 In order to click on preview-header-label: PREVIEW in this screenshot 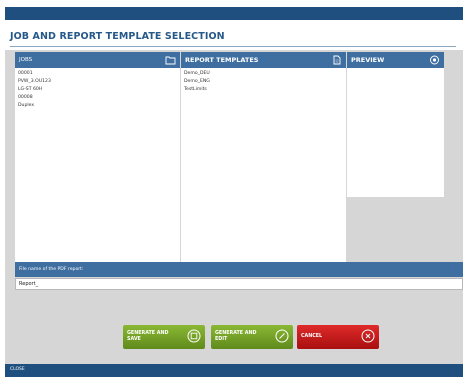, I will do `click(368, 60)`.